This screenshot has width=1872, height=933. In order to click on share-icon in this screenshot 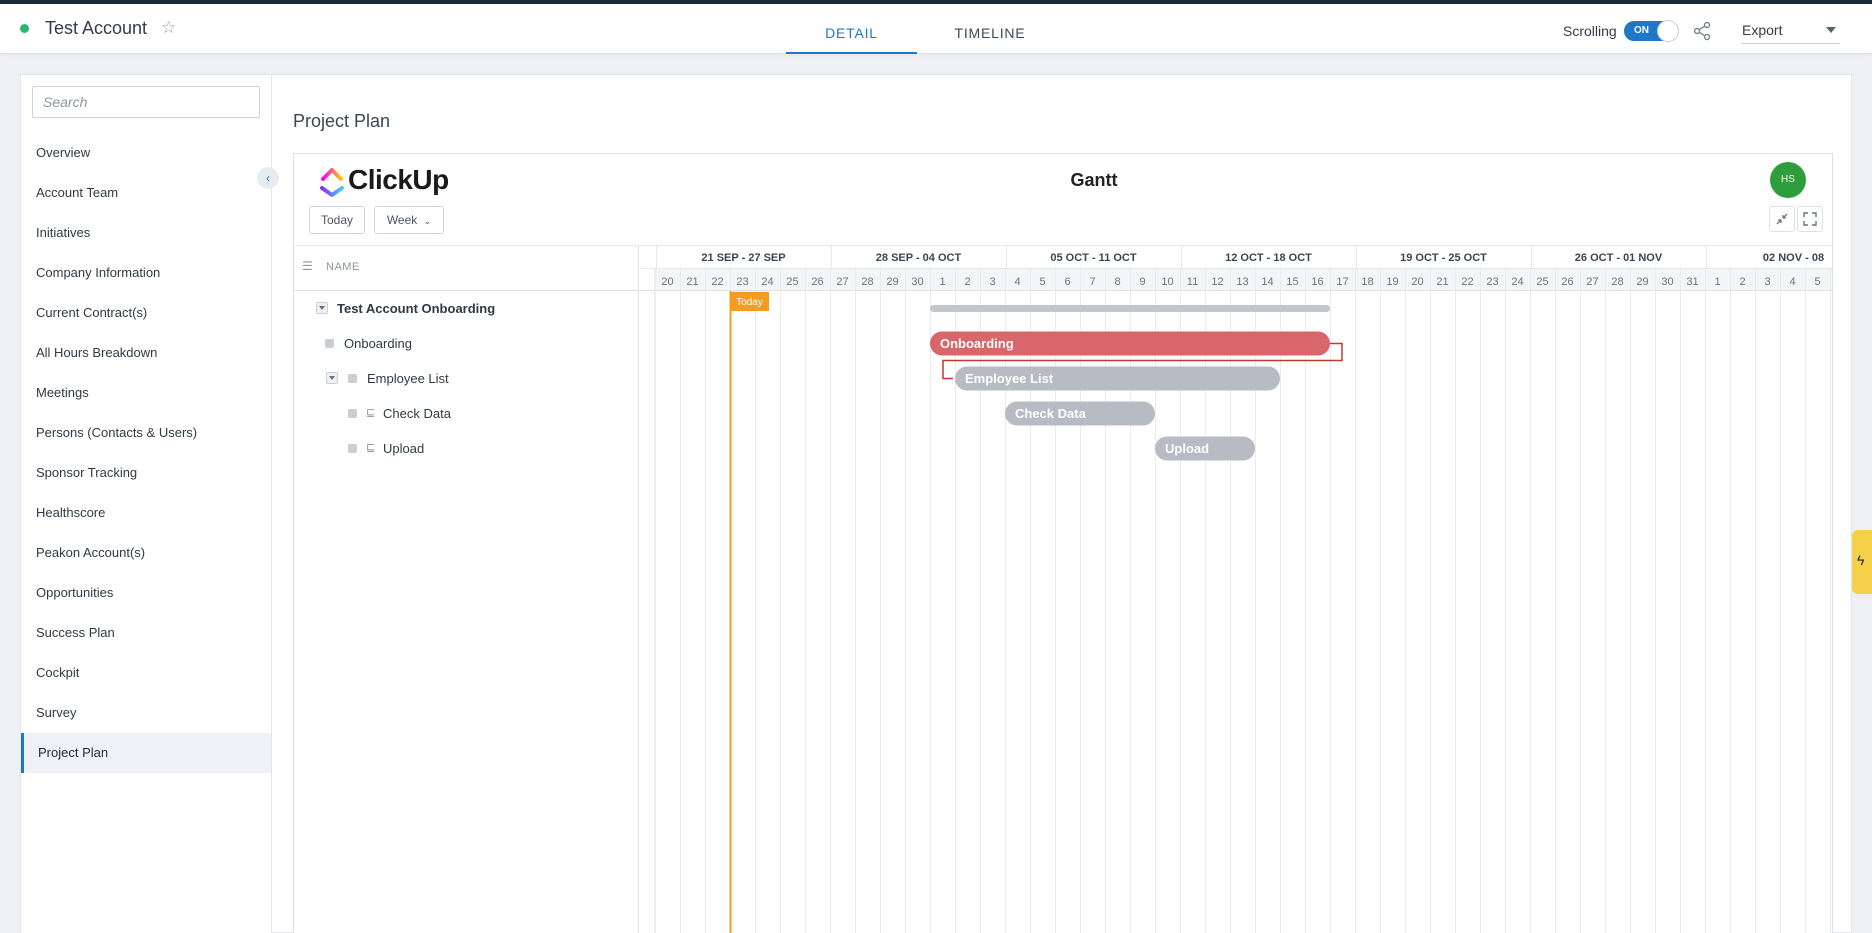, I will do `click(1702, 31)`.